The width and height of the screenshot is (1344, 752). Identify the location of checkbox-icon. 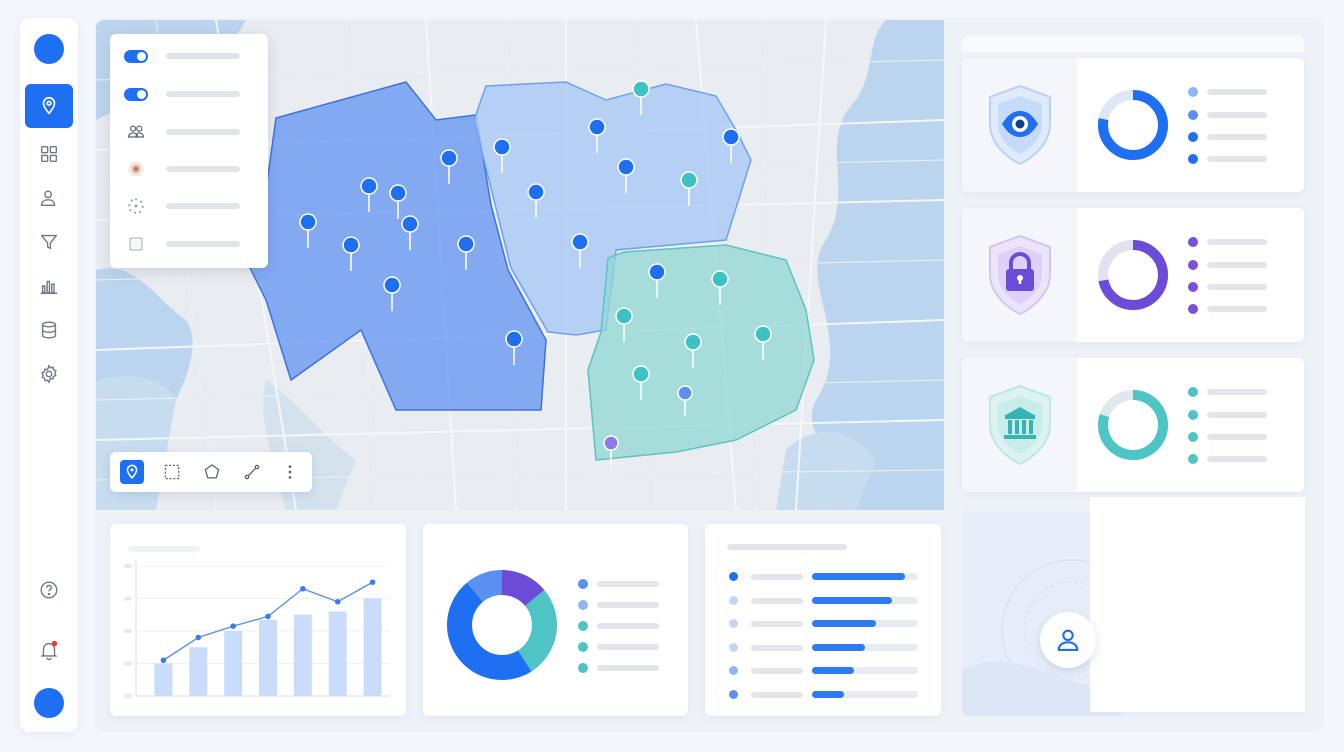
(136, 244).